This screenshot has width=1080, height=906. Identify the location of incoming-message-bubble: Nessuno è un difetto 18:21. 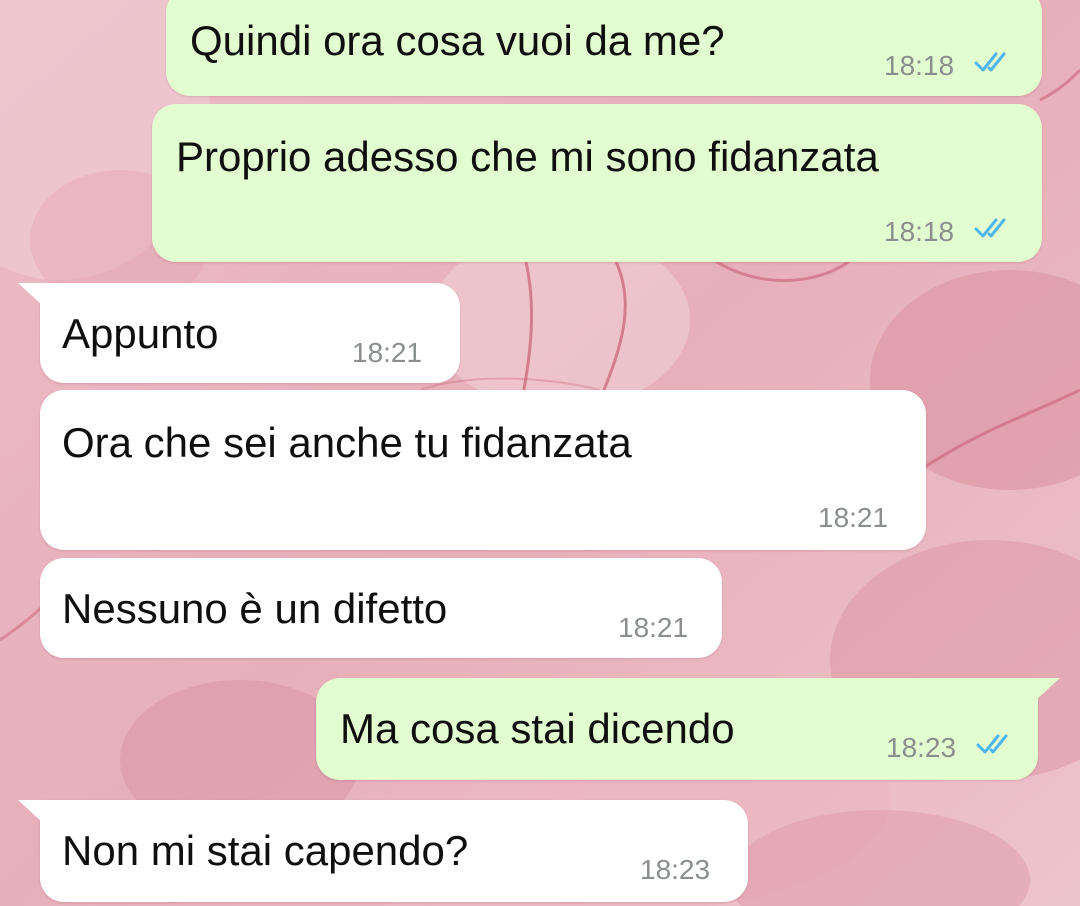
(381, 608).